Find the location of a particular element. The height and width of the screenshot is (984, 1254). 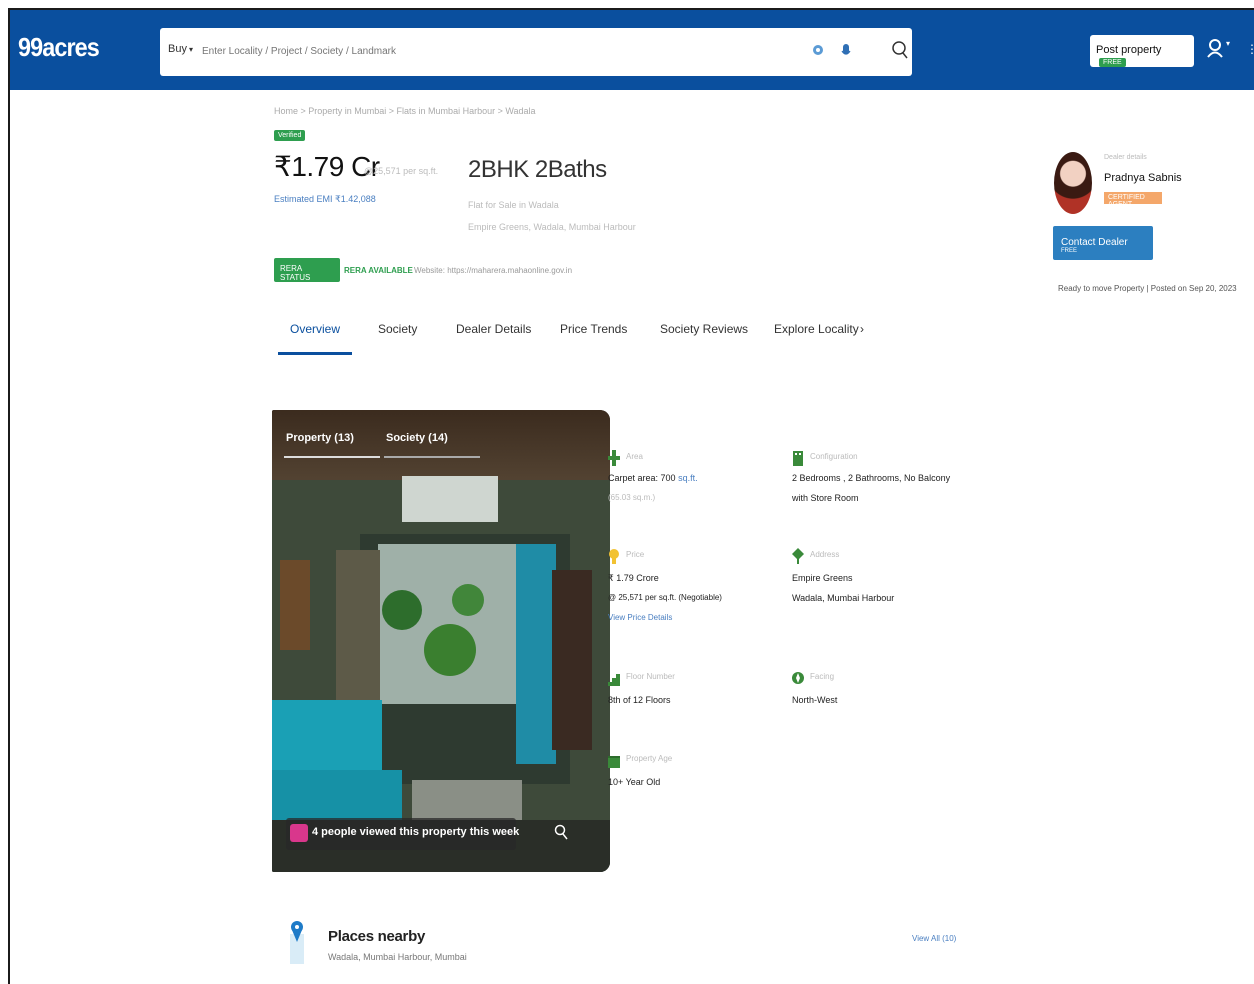

buy-dropdown: Buy ▾ is located at coordinates (180, 49).